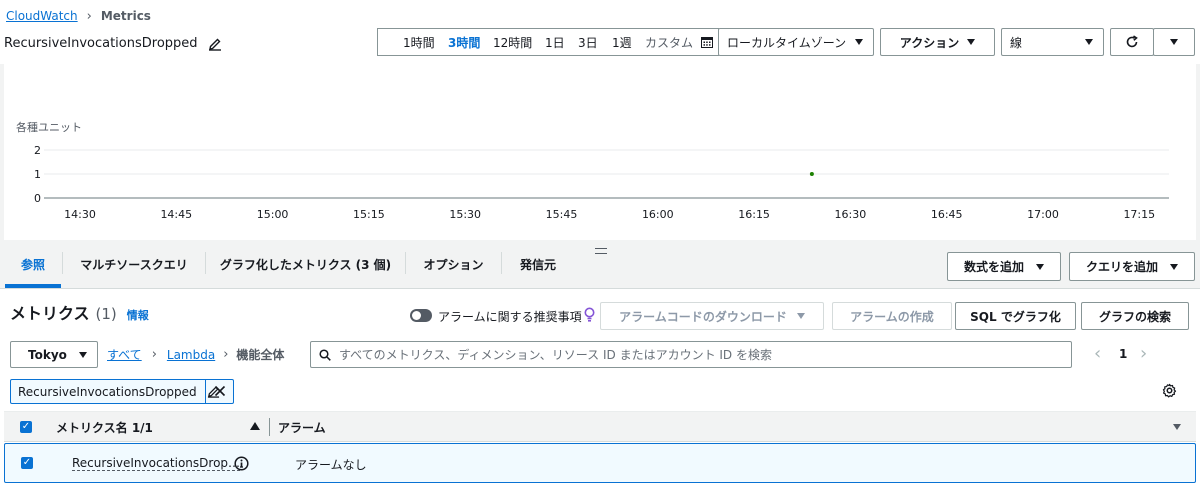 Image resolution: width=1200 pixels, height=488 pixels. I want to click on x-tick-label: 17:15, so click(1139, 214).